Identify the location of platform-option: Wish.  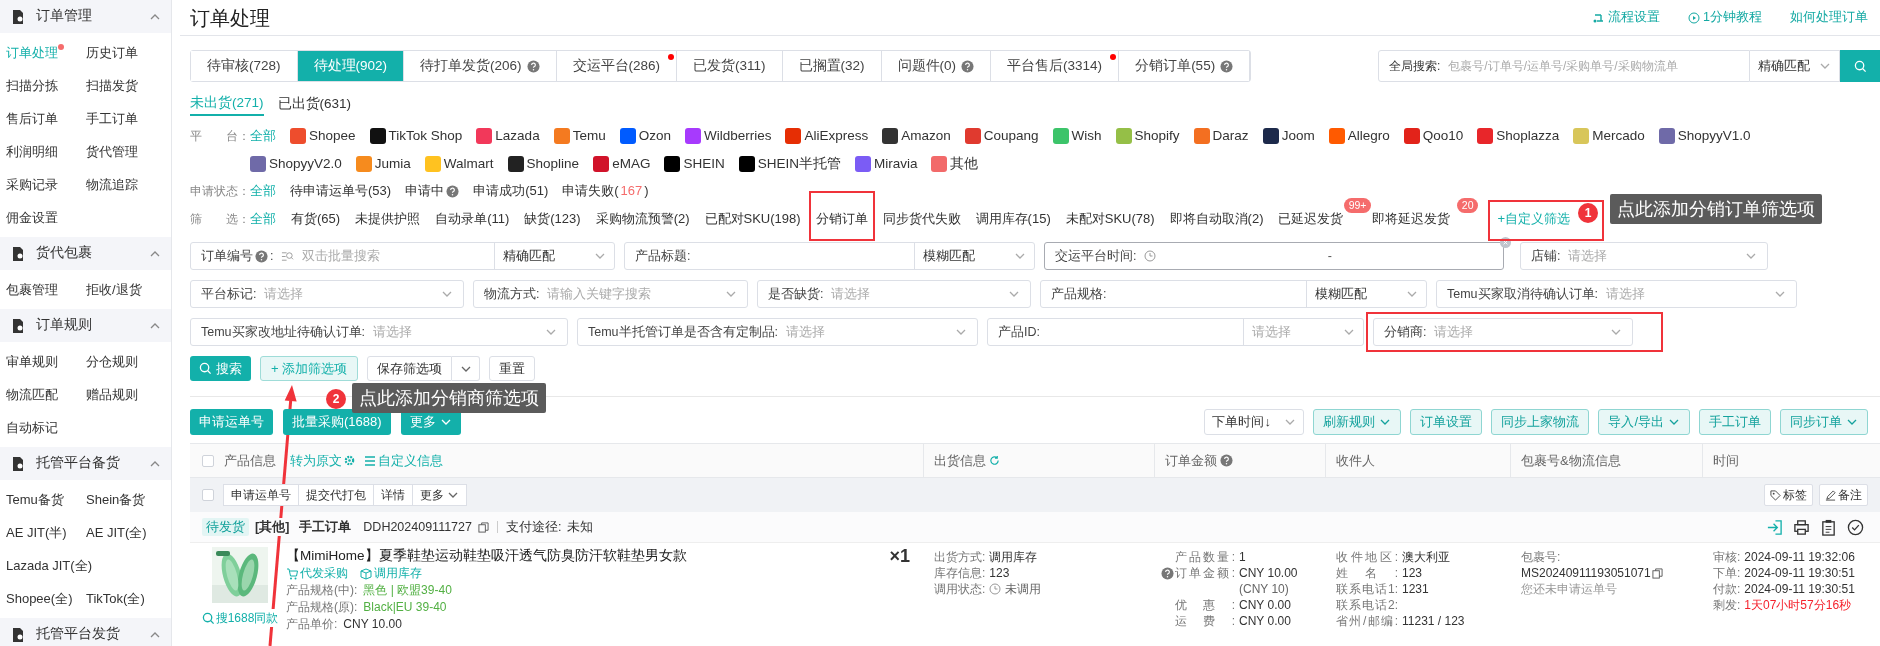
(1077, 136).